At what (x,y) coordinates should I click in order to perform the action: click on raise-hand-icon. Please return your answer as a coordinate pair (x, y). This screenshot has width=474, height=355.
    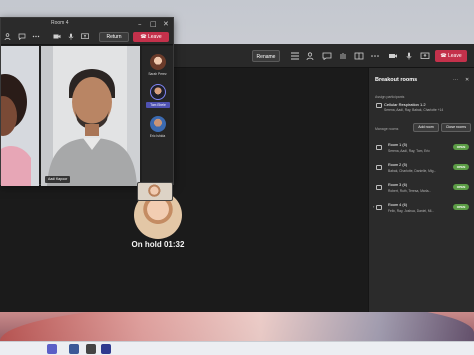
    Looking at the image, I should click on (343, 56).